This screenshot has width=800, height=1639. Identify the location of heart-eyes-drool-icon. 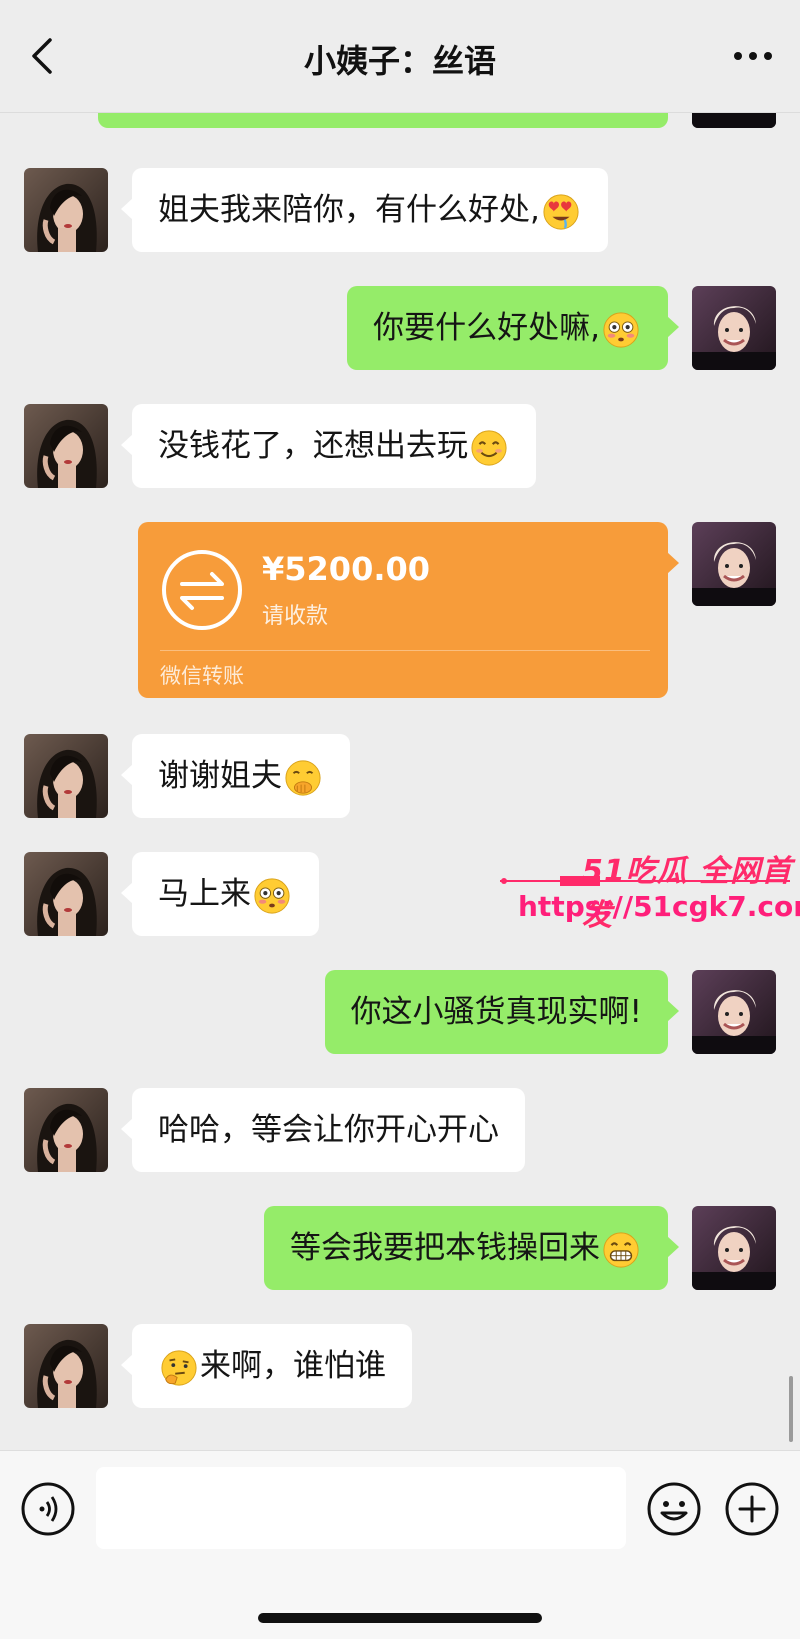
(561, 212).